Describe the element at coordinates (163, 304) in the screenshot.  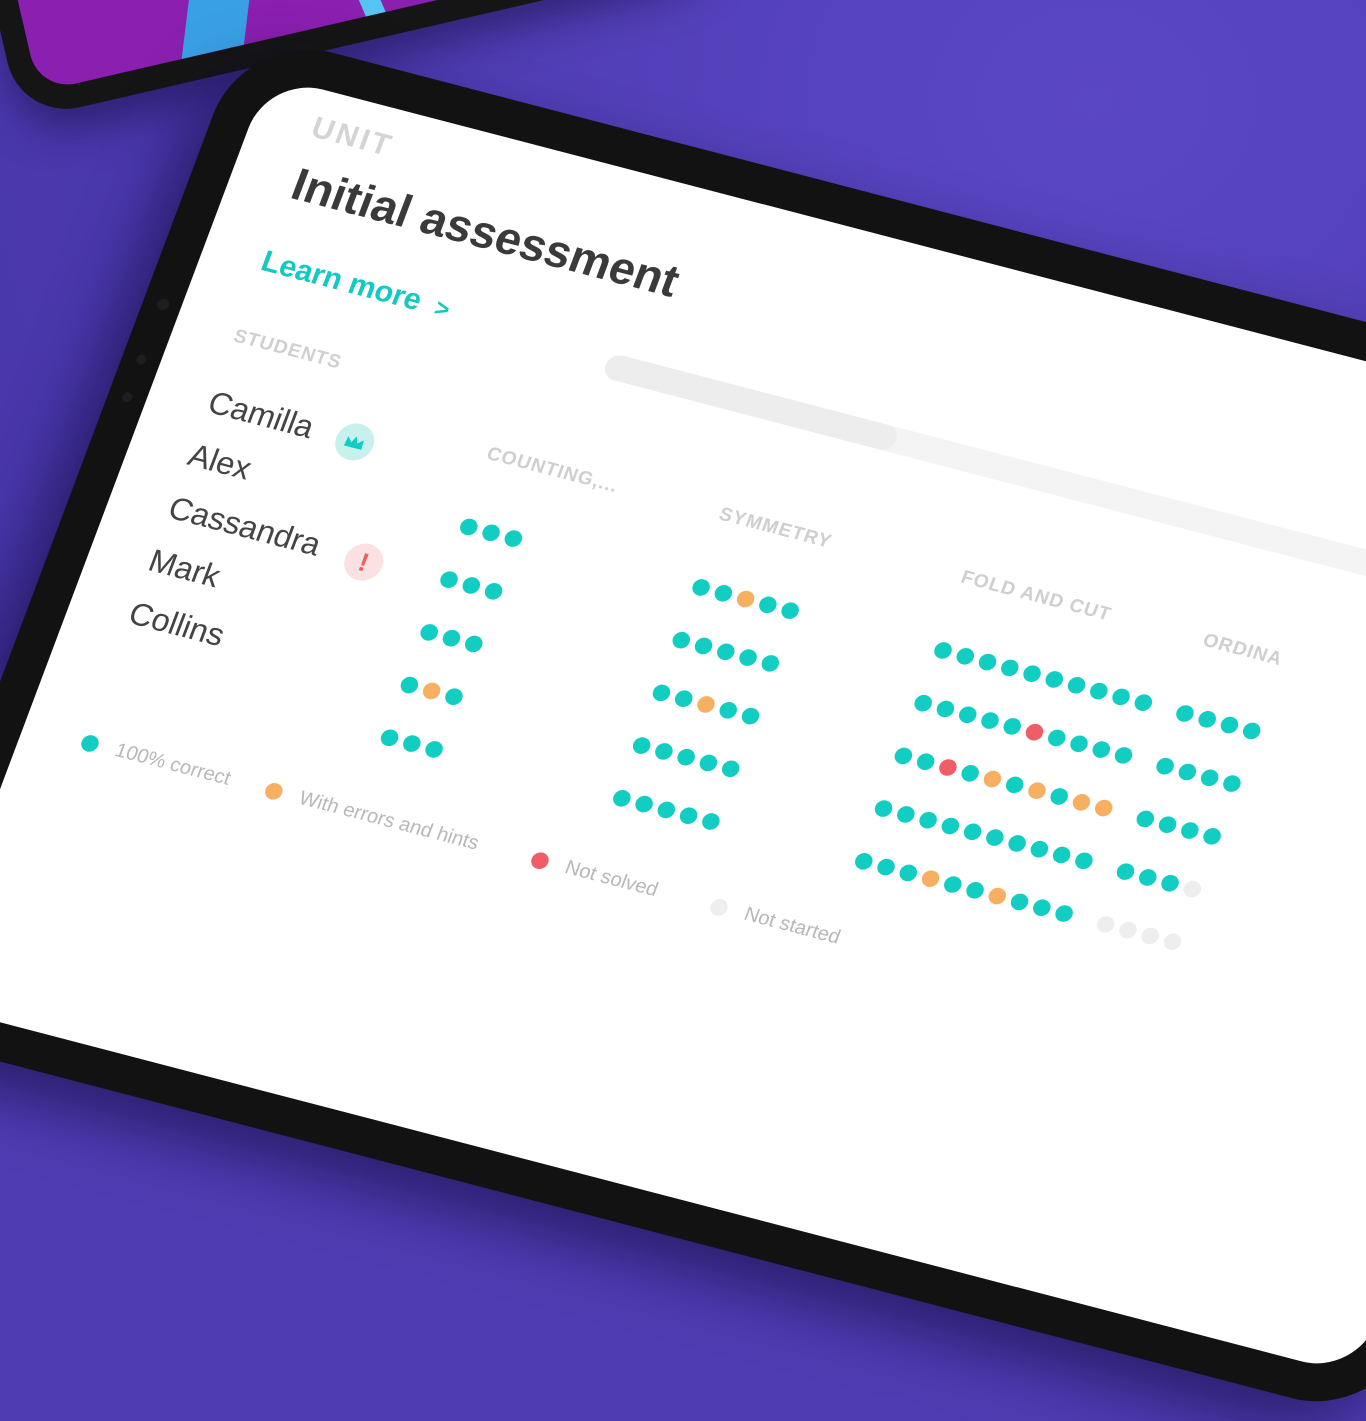
I see `camera-dot` at that location.